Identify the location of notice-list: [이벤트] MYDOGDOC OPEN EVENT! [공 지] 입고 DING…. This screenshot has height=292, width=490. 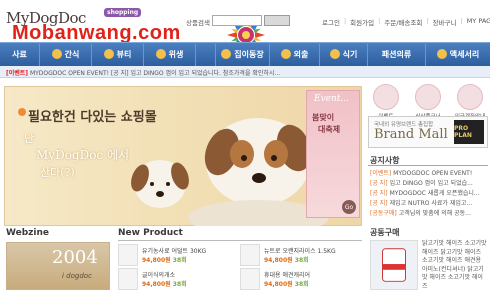
(429, 194).